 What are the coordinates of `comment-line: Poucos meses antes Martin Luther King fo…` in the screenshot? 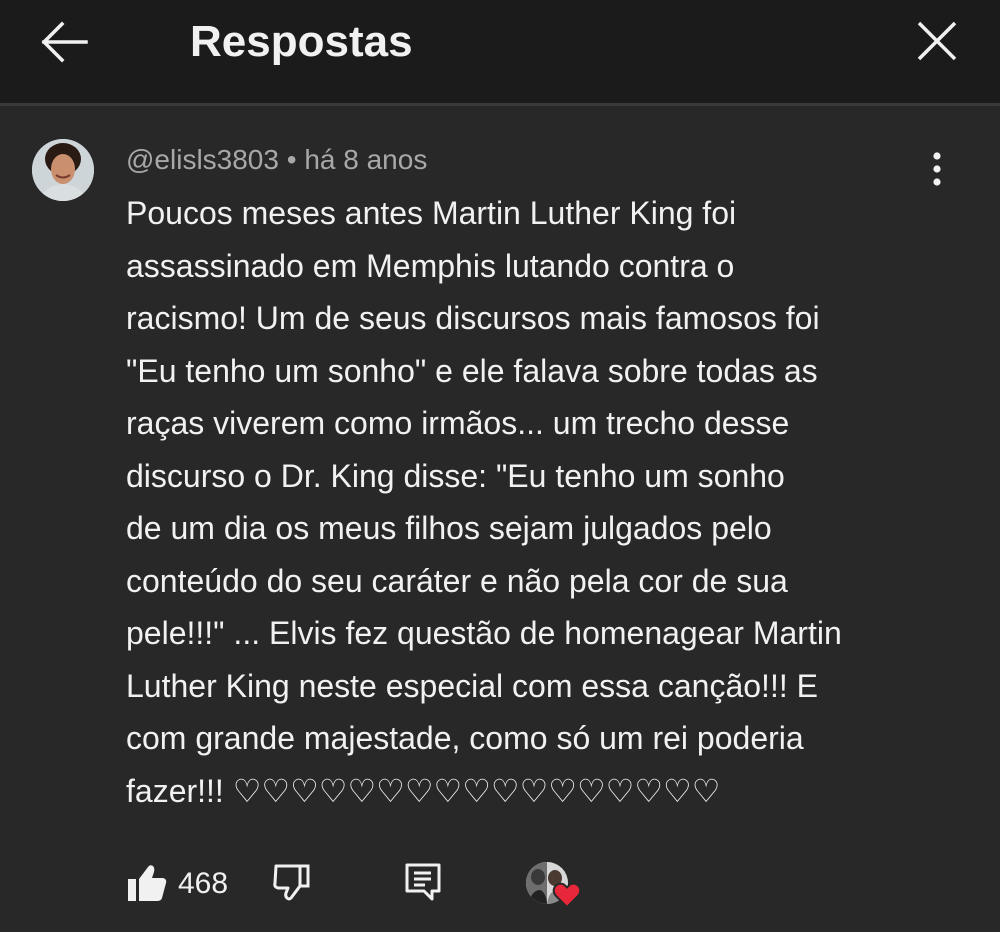 It's located at (431, 213).